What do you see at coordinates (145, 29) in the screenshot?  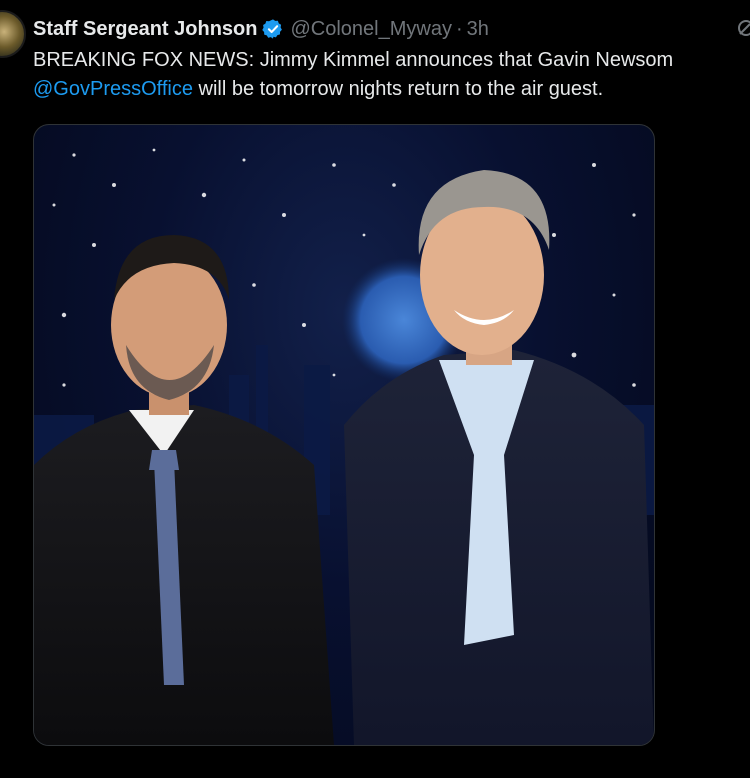 I see `author-name: Staff Sergeant Johnson` at bounding box center [145, 29].